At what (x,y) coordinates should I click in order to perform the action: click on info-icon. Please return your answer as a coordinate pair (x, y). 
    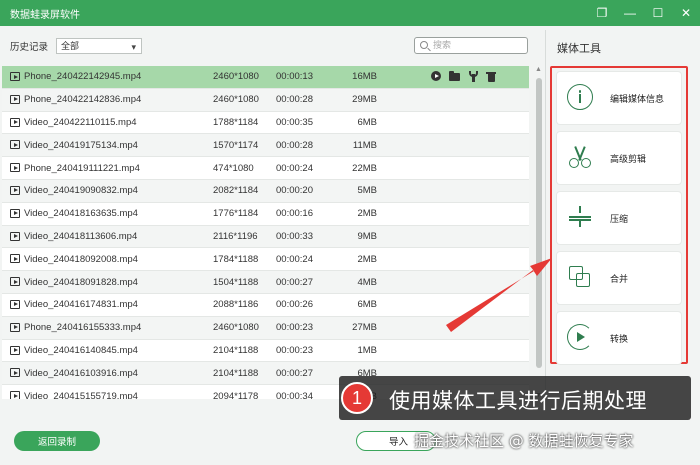
    Looking at the image, I should click on (580, 97).